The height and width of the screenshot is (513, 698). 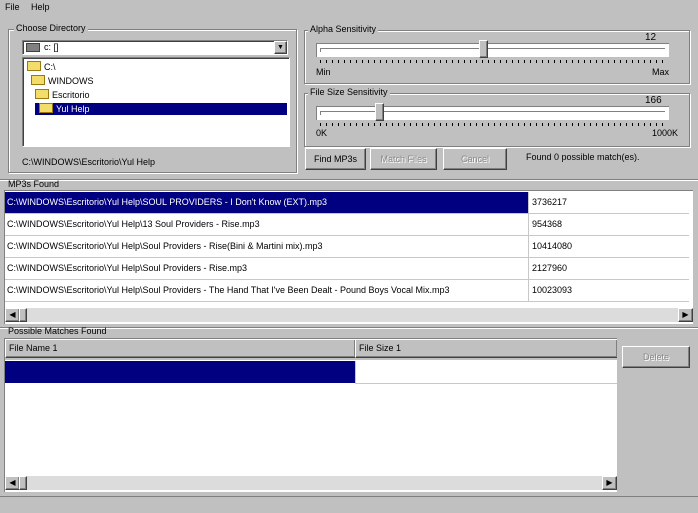 I want to click on find-mp3s-button: Find MP3s, so click(x=335, y=159).